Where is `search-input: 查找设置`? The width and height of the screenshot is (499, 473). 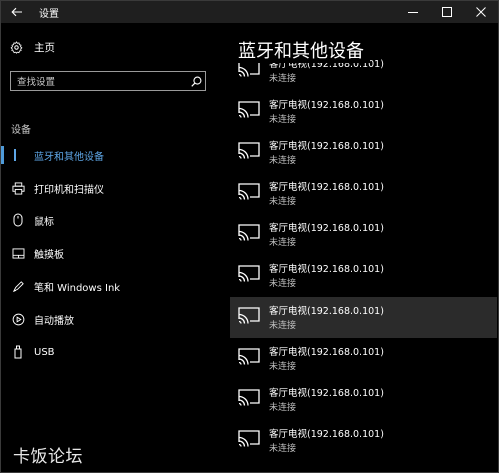
search-input: 查找设置 is located at coordinates (108, 81).